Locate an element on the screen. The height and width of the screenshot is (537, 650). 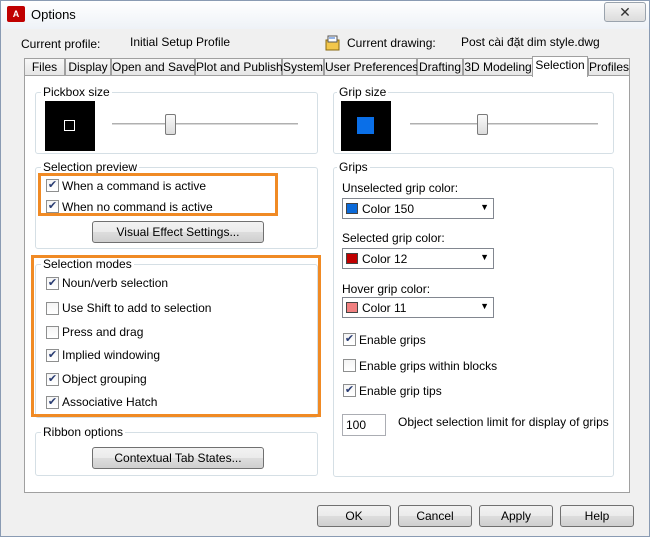
label-enable-grips: Enable grips is located at coordinates (392, 340).